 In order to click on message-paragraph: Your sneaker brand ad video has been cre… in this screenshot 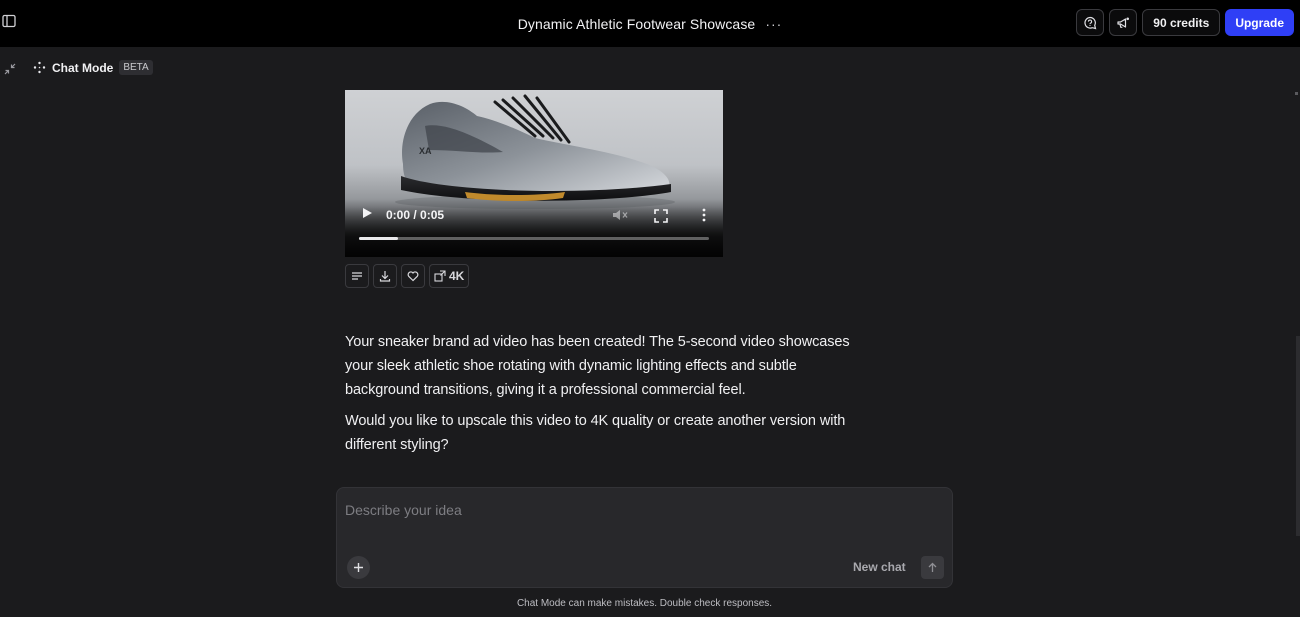, I will do `click(597, 366)`.